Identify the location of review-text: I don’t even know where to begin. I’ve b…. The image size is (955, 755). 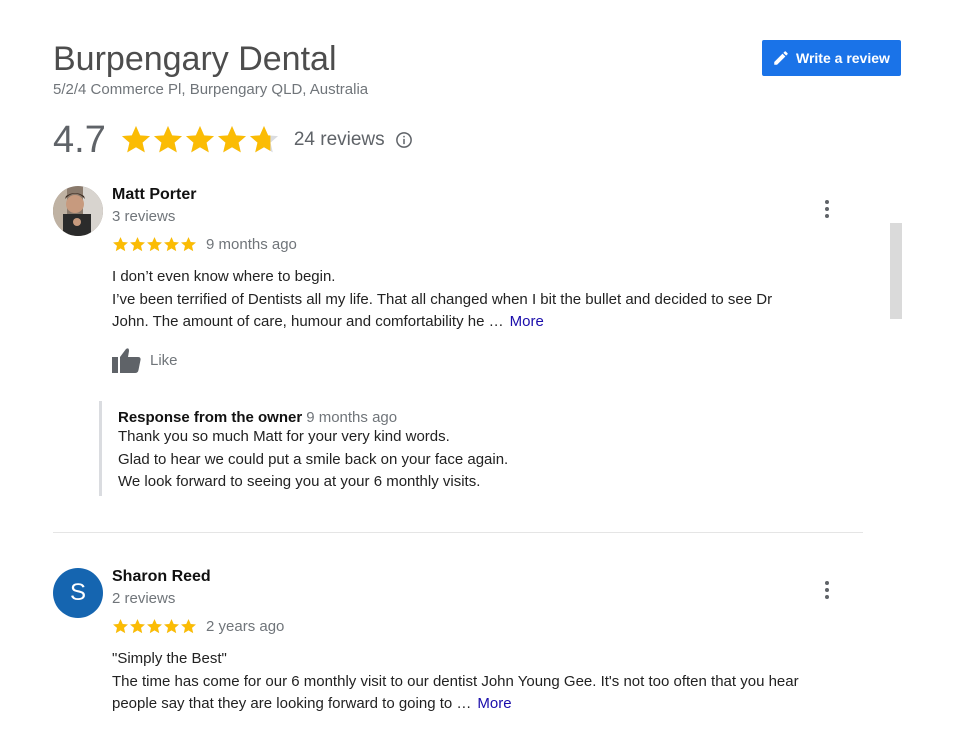
(492, 300).